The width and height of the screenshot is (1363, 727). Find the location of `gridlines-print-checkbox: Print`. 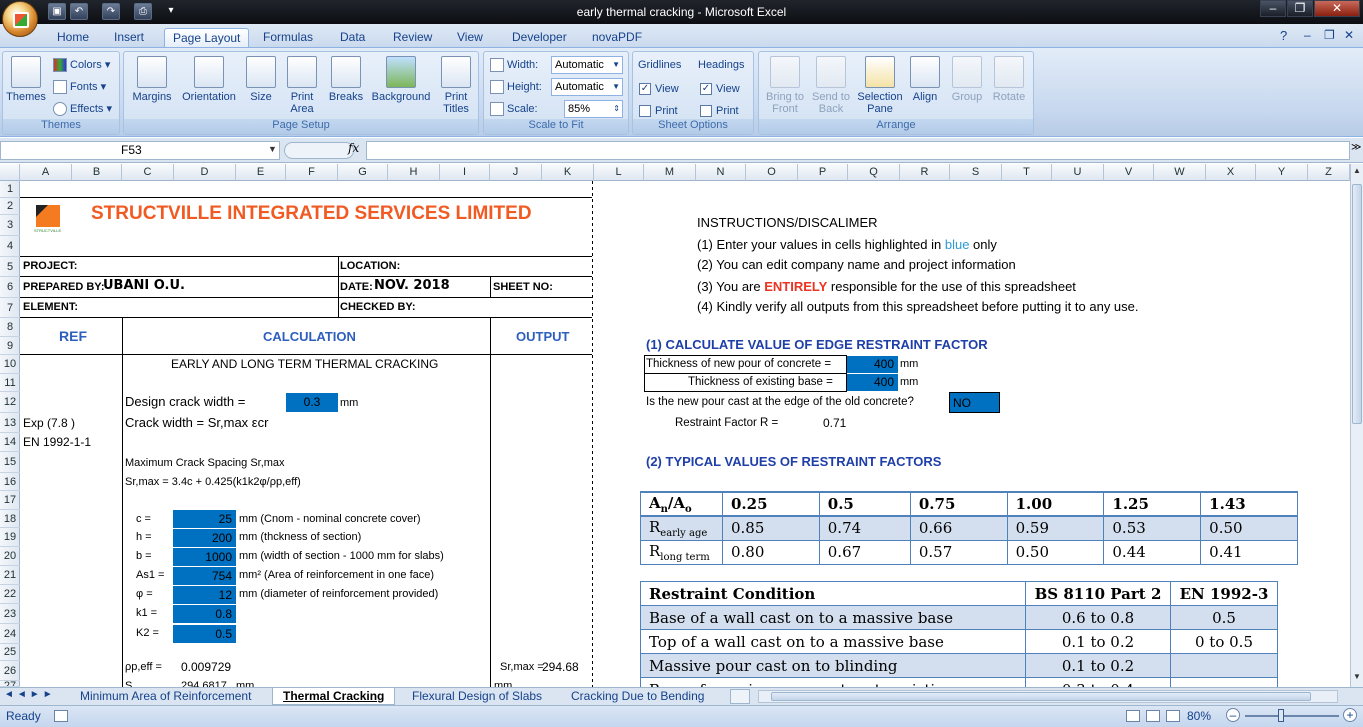

gridlines-print-checkbox: Print is located at coordinates (658, 111).